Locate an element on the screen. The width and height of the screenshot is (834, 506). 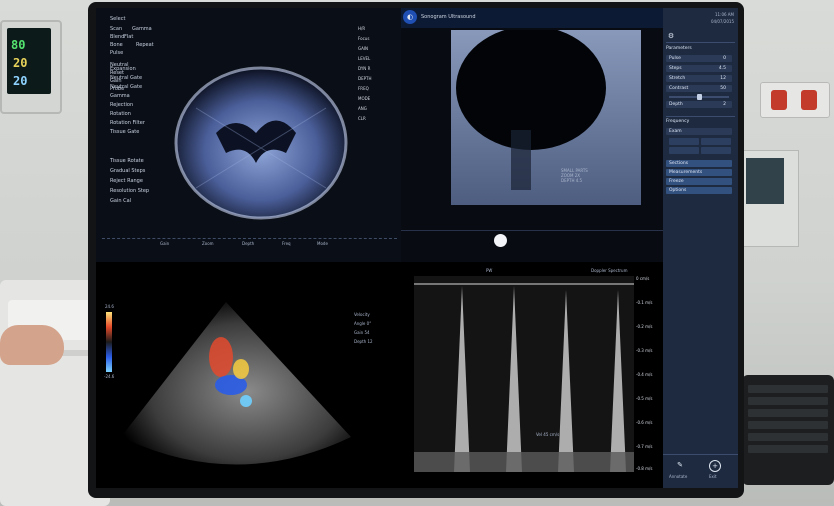
setting-item: Tissue Gate is located at coordinates (124, 132).